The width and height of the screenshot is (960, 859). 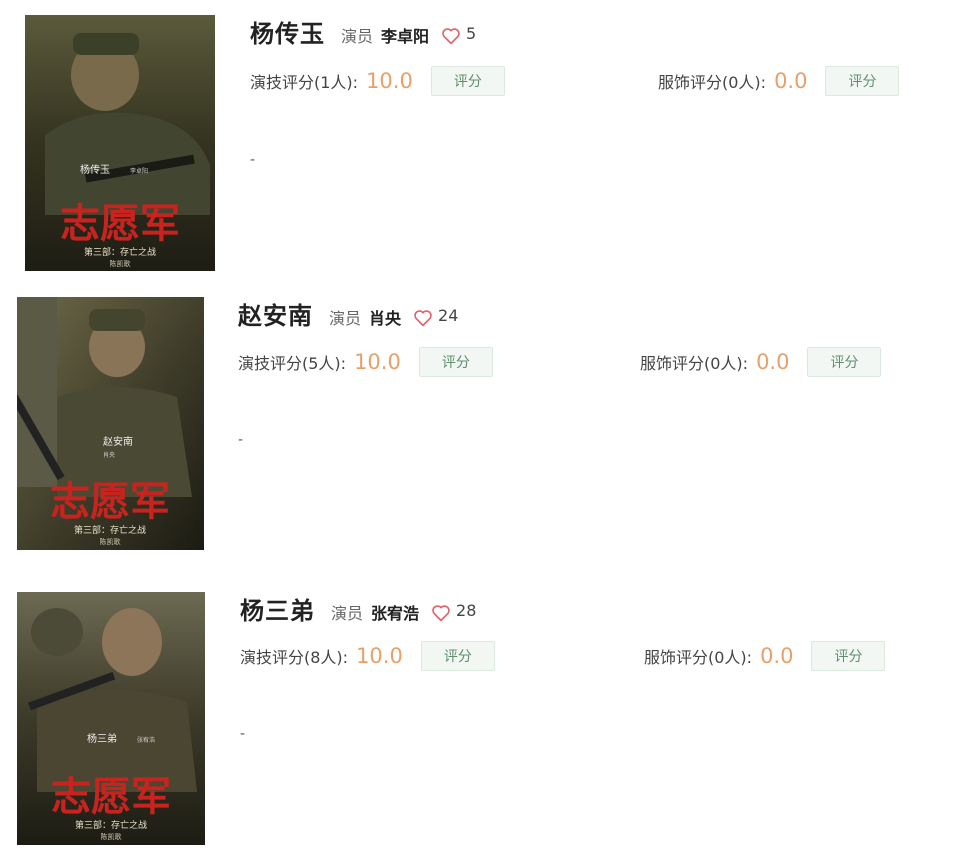 I want to click on heart-outline-icon, so click(x=441, y=613).